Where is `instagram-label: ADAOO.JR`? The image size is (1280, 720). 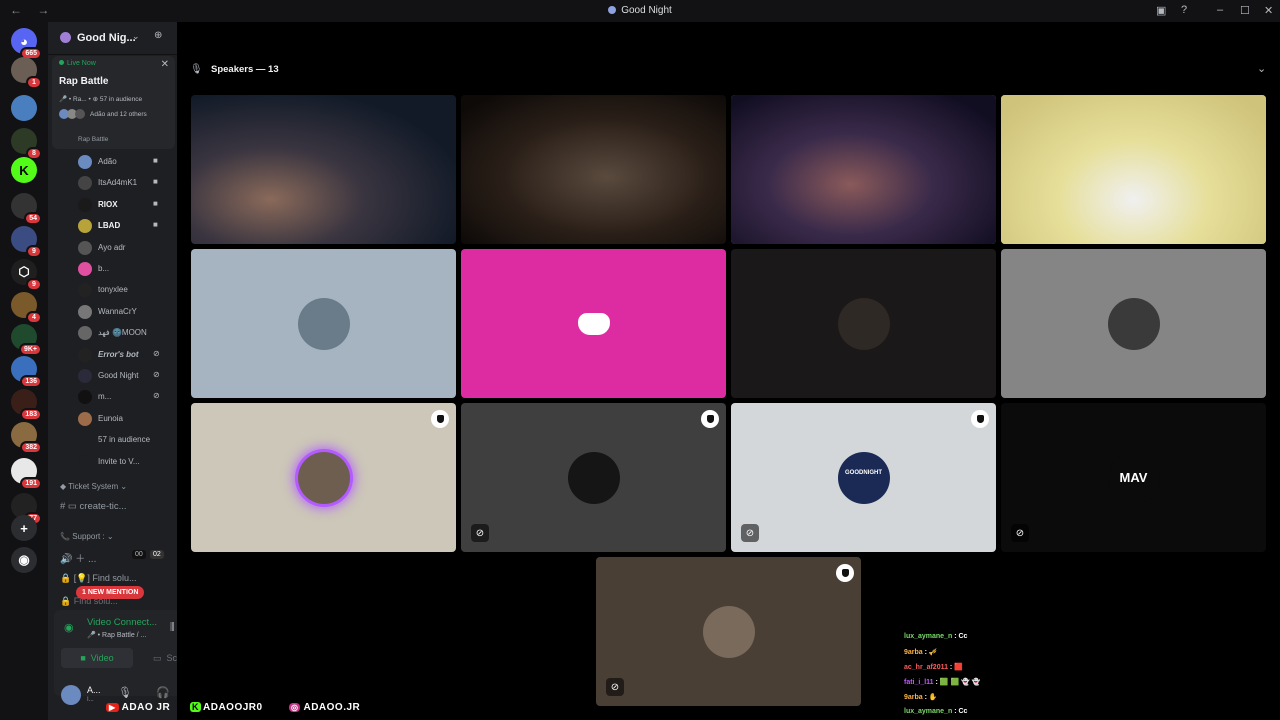
instagram-label: ADAOO.JR is located at coordinates (332, 707).